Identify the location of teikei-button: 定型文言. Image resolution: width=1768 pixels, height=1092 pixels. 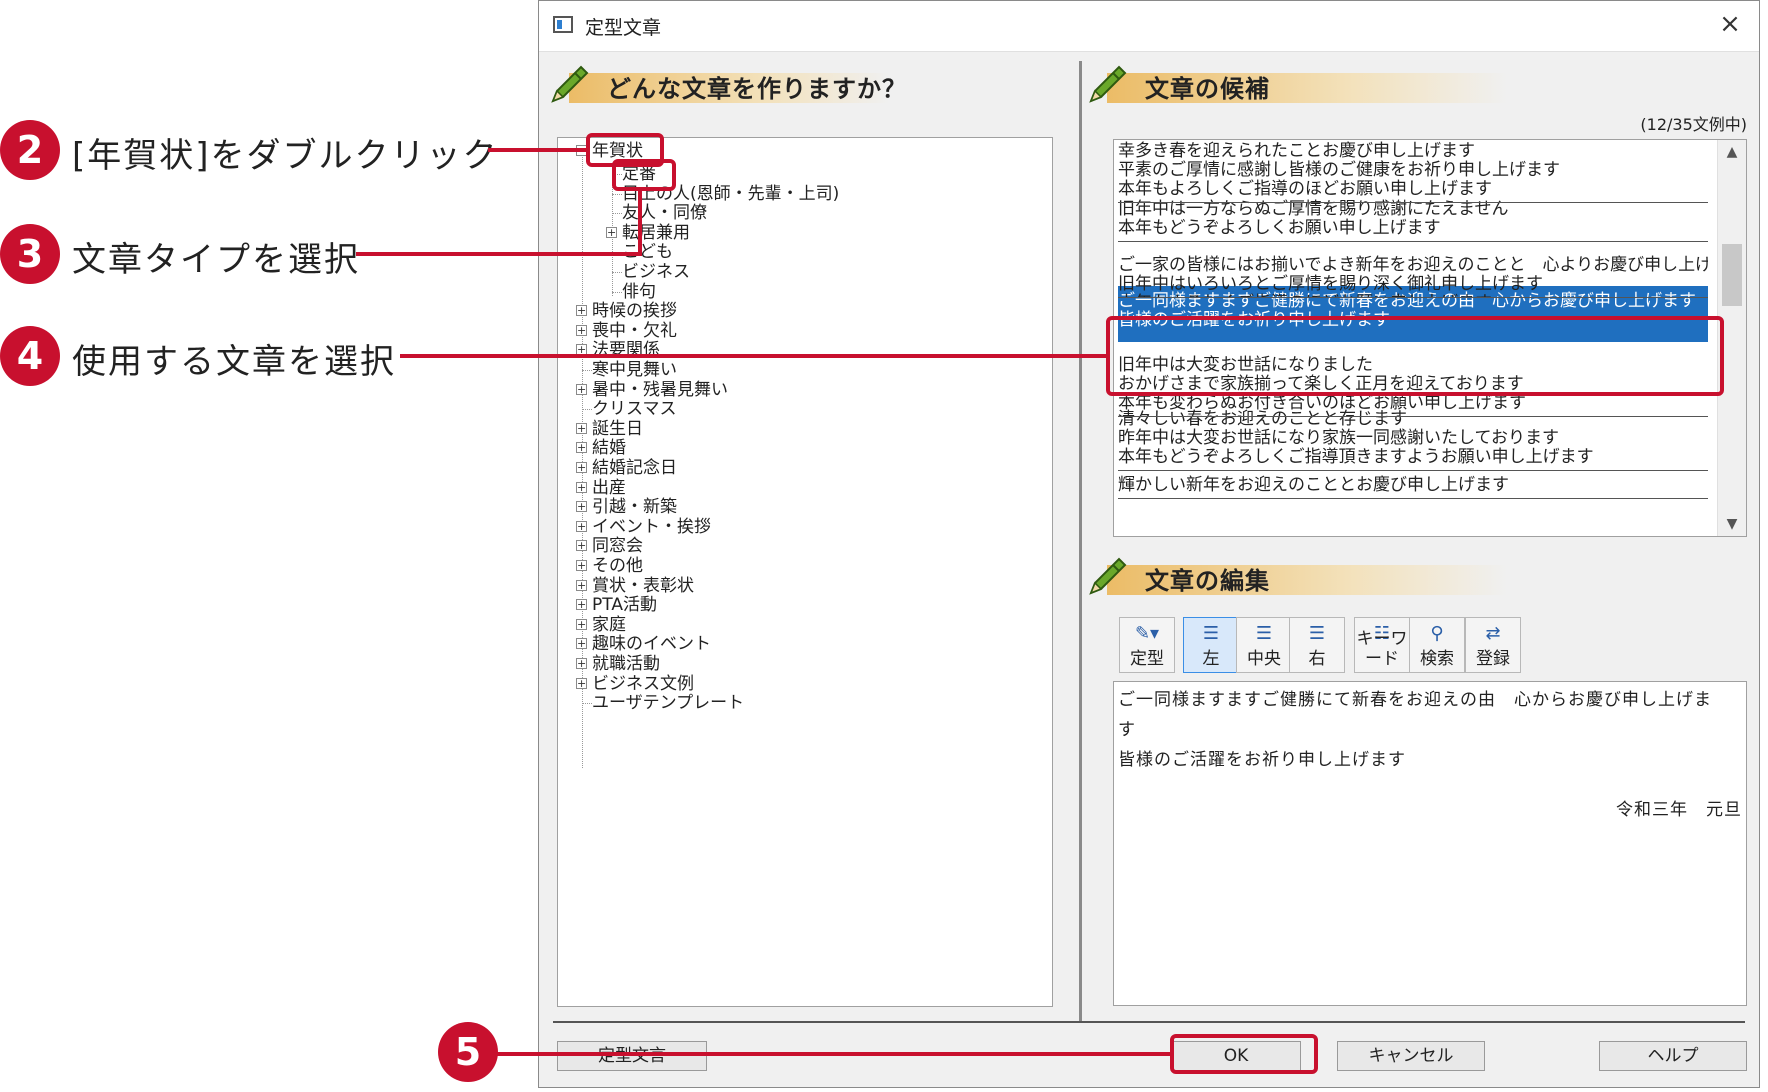
(632, 1056).